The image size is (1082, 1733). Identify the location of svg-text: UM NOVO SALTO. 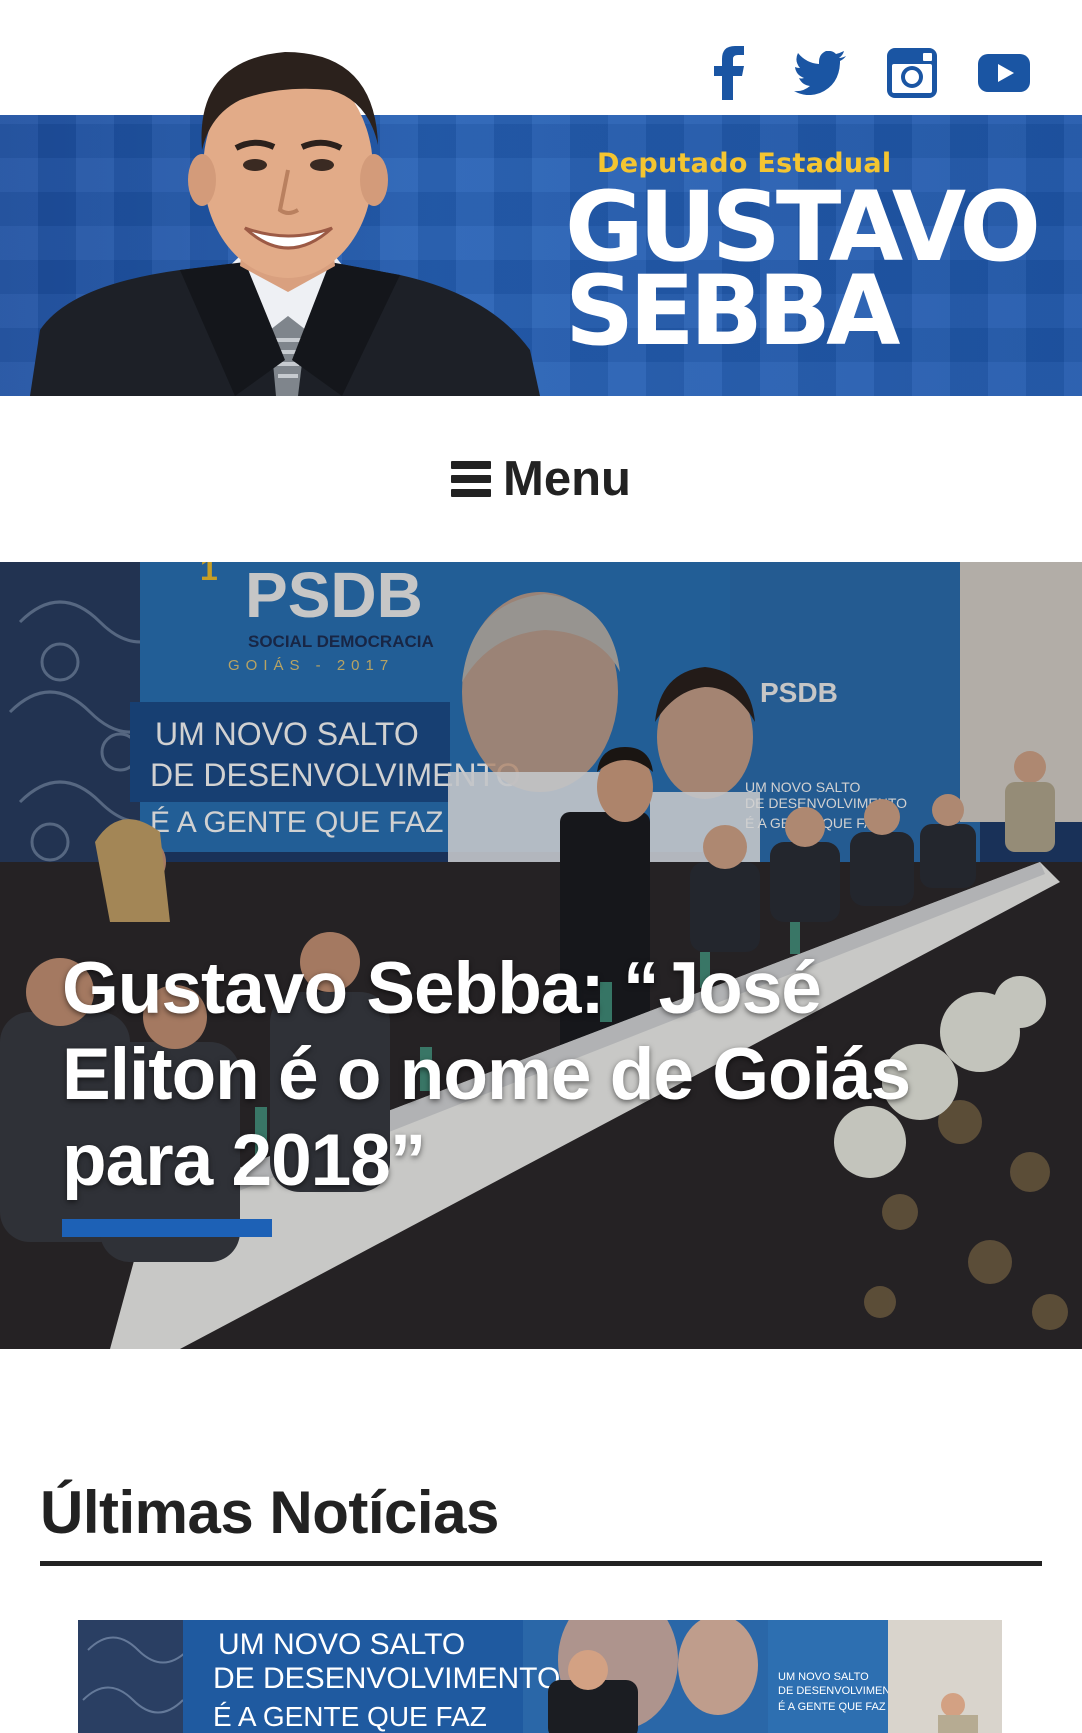
(823, 1677).